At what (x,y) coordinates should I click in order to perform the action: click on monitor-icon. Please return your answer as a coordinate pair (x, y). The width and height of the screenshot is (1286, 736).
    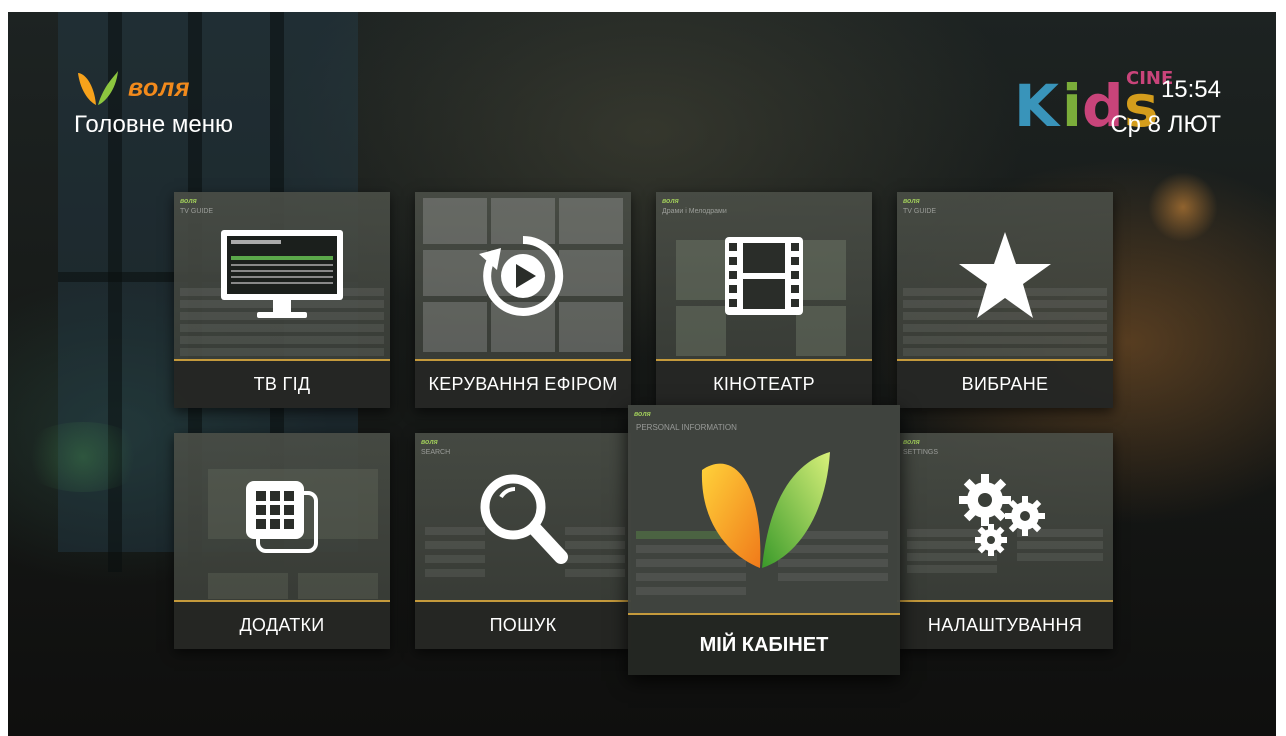
    Looking at the image, I should click on (282, 275).